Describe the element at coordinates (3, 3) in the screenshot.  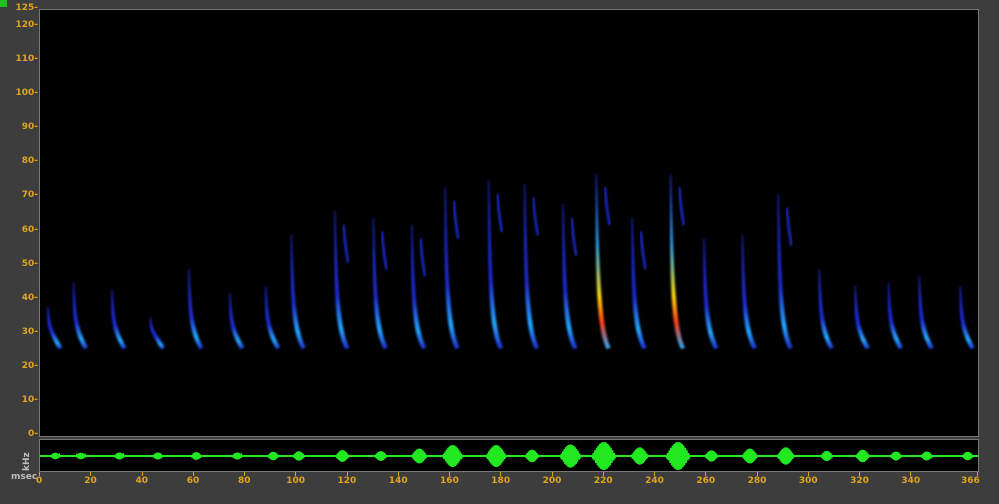
I see `app-corner-marker` at that location.